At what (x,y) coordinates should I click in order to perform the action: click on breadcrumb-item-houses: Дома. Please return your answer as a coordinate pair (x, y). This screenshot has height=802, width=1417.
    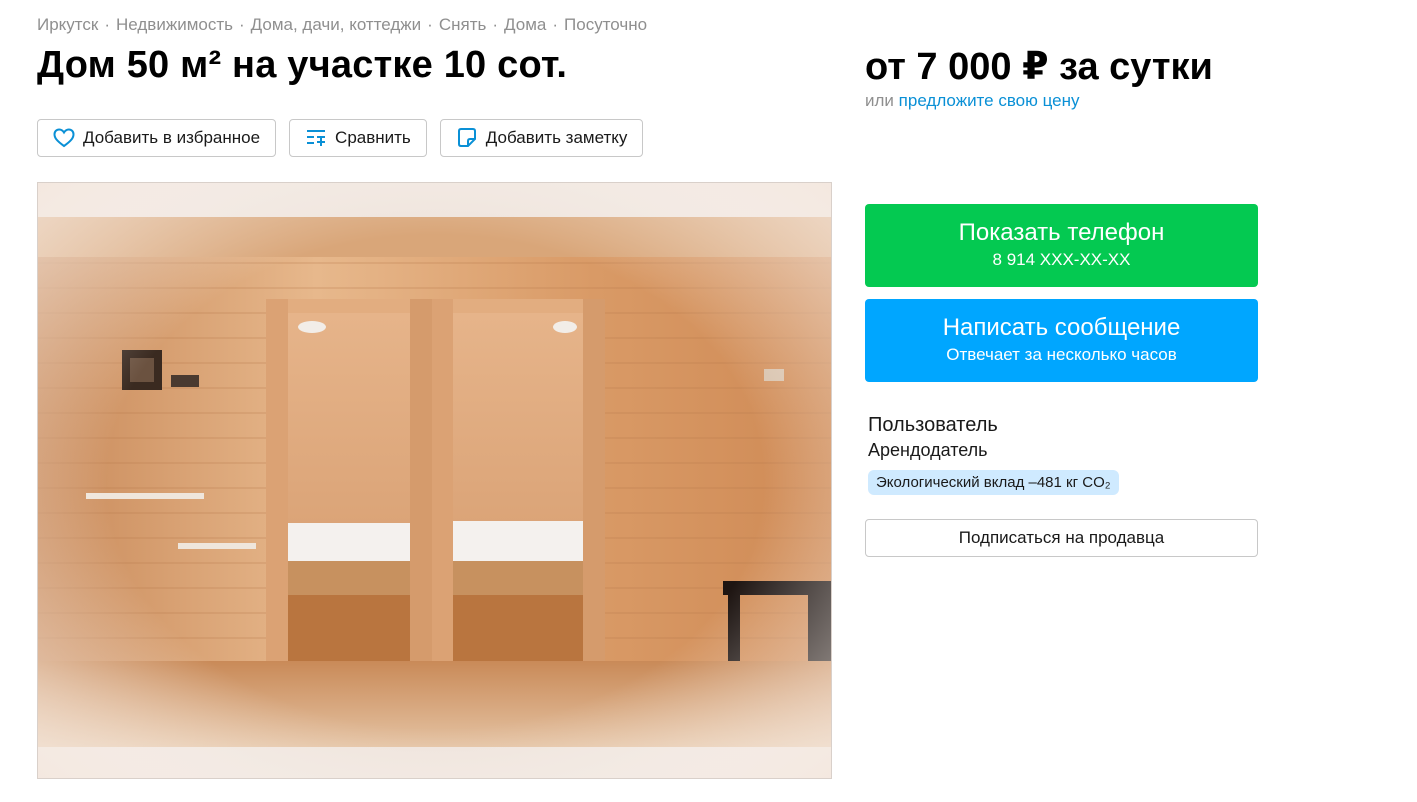
    Looking at the image, I should click on (525, 24).